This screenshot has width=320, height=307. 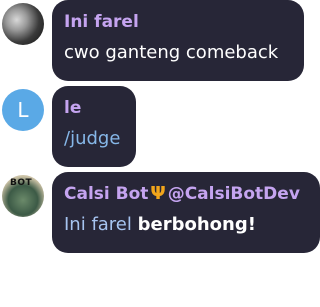 What do you see at coordinates (171, 52) in the screenshot?
I see `message-text: cwo ganteng comeback` at bounding box center [171, 52].